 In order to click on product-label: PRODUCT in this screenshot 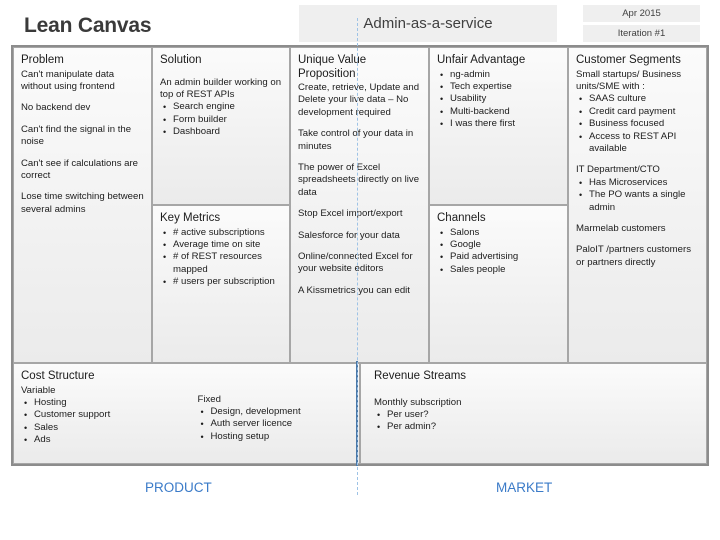, I will do `click(178, 487)`.